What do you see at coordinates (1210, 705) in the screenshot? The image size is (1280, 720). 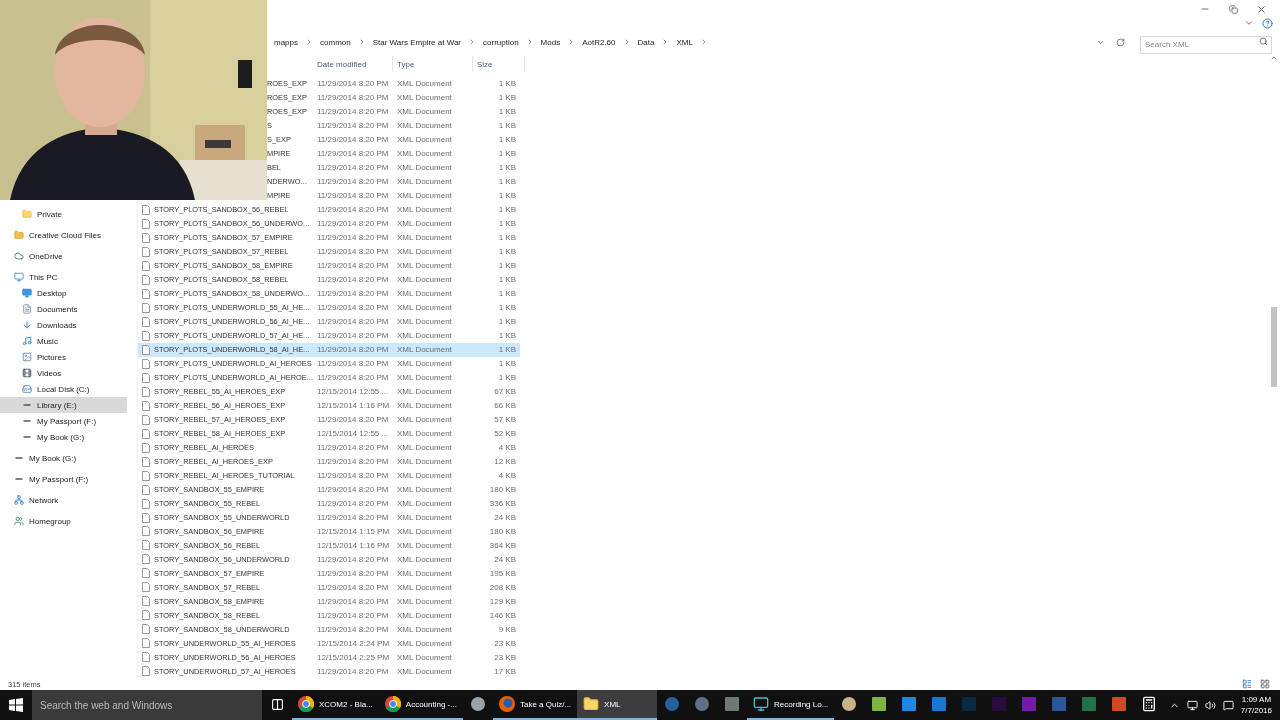 I see `speaker-icon` at bounding box center [1210, 705].